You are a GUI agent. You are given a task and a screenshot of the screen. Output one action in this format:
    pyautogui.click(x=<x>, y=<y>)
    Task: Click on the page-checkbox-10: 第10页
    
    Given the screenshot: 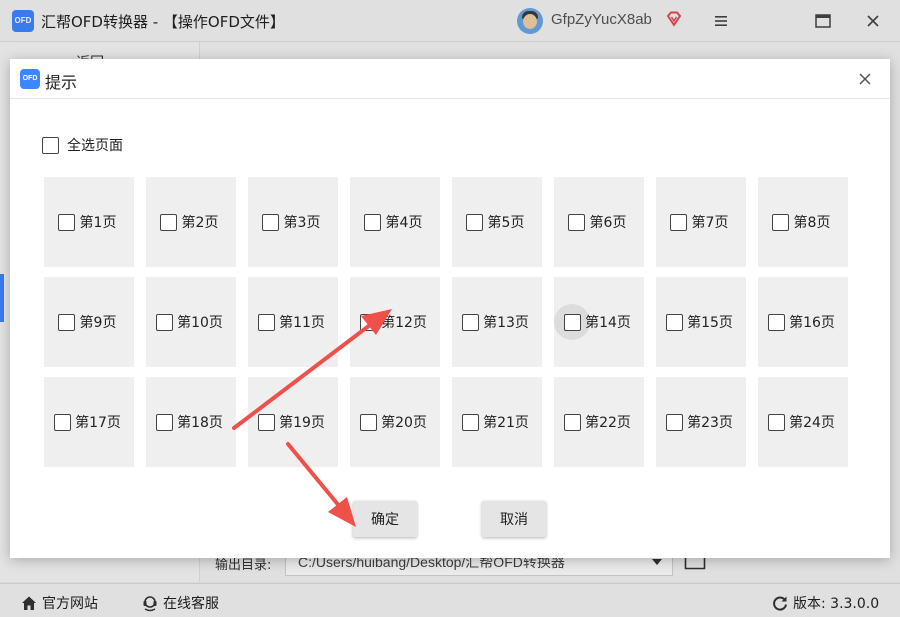 What is the action you would take?
    pyautogui.click(x=191, y=322)
    